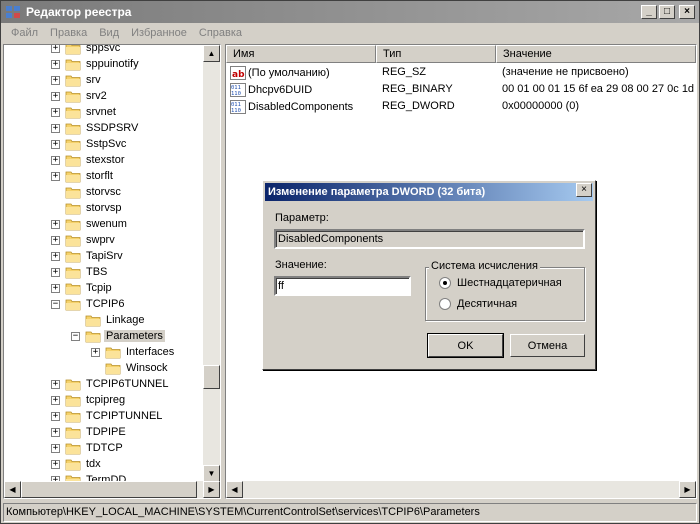 The height and width of the screenshot is (524, 700). I want to click on tree-item: + swenum, so click(90, 224).